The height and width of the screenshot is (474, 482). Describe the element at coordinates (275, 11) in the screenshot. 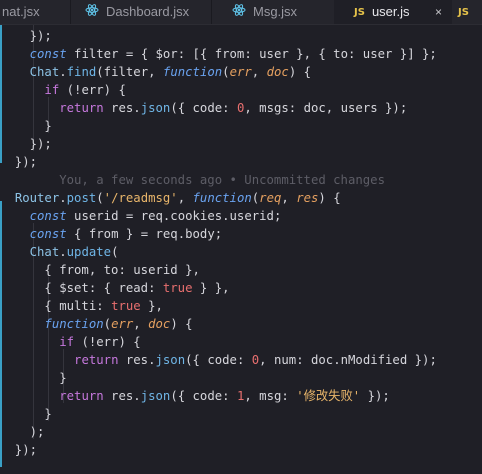

I see `tab-label: Msg.jsx` at that location.